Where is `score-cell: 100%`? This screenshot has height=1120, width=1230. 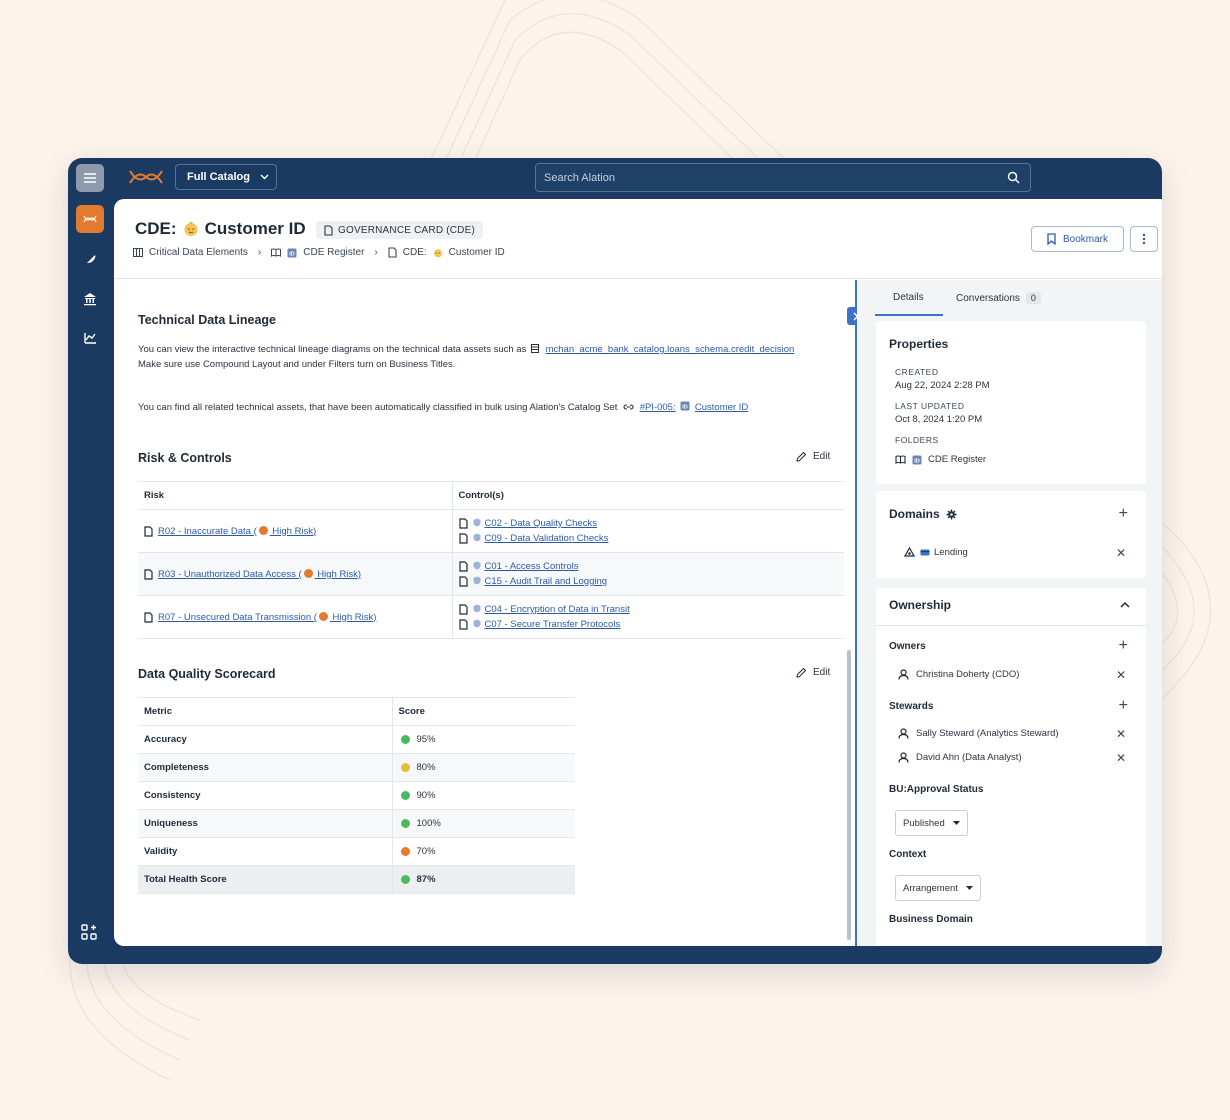 score-cell: 100% is located at coordinates (483, 823).